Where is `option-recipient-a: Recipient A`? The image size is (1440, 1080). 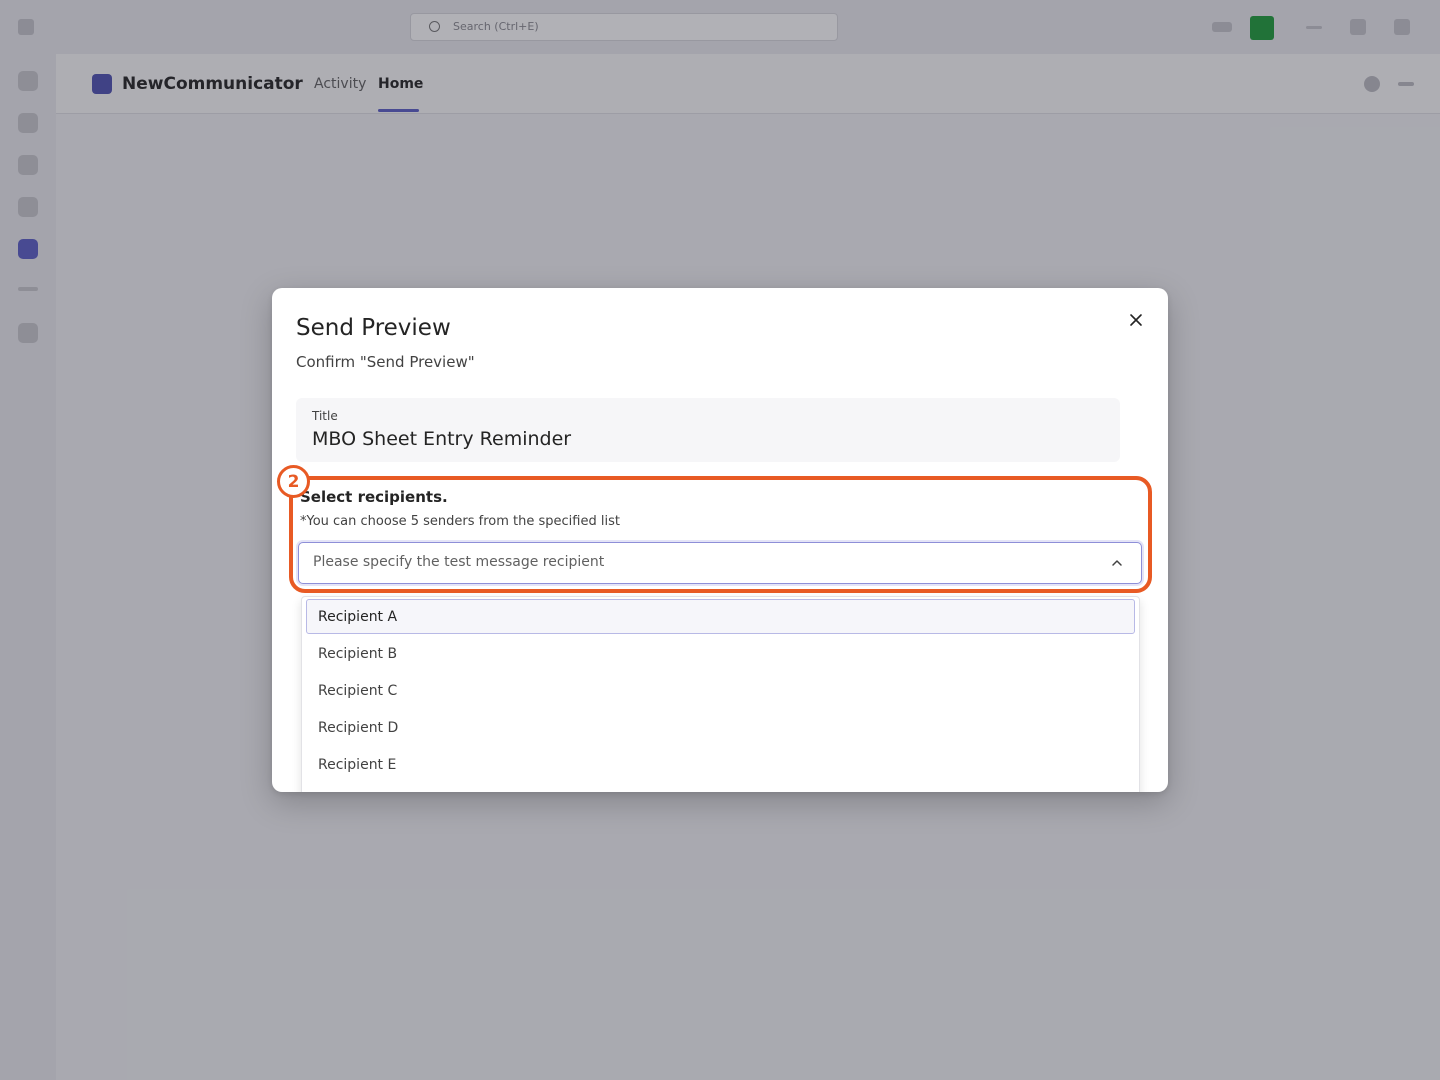
option-recipient-a: Recipient A is located at coordinates (720, 616).